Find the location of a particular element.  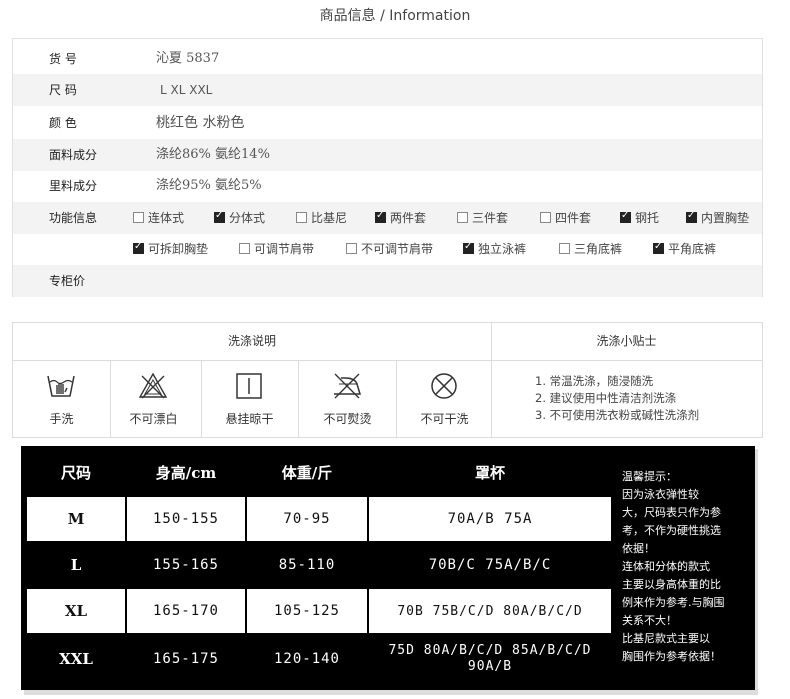

function-option: 比基尼 is located at coordinates (321, 218).